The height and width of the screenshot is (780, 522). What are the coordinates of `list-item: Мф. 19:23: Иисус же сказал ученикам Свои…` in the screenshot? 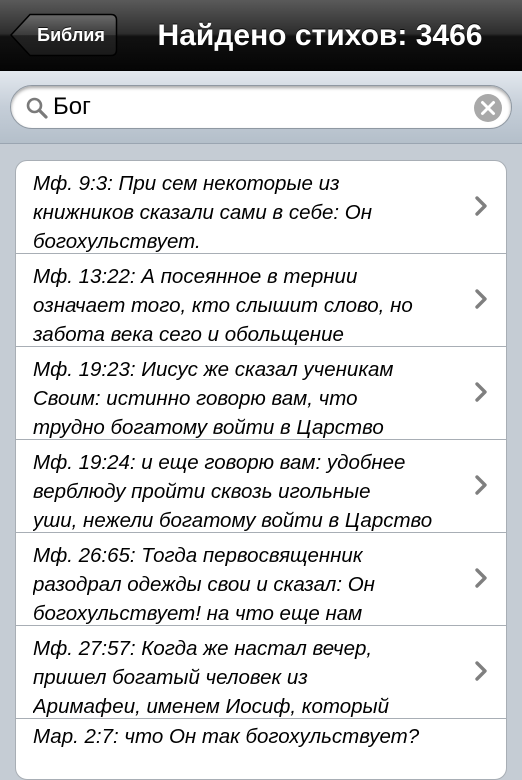 It's located at (261, 393).